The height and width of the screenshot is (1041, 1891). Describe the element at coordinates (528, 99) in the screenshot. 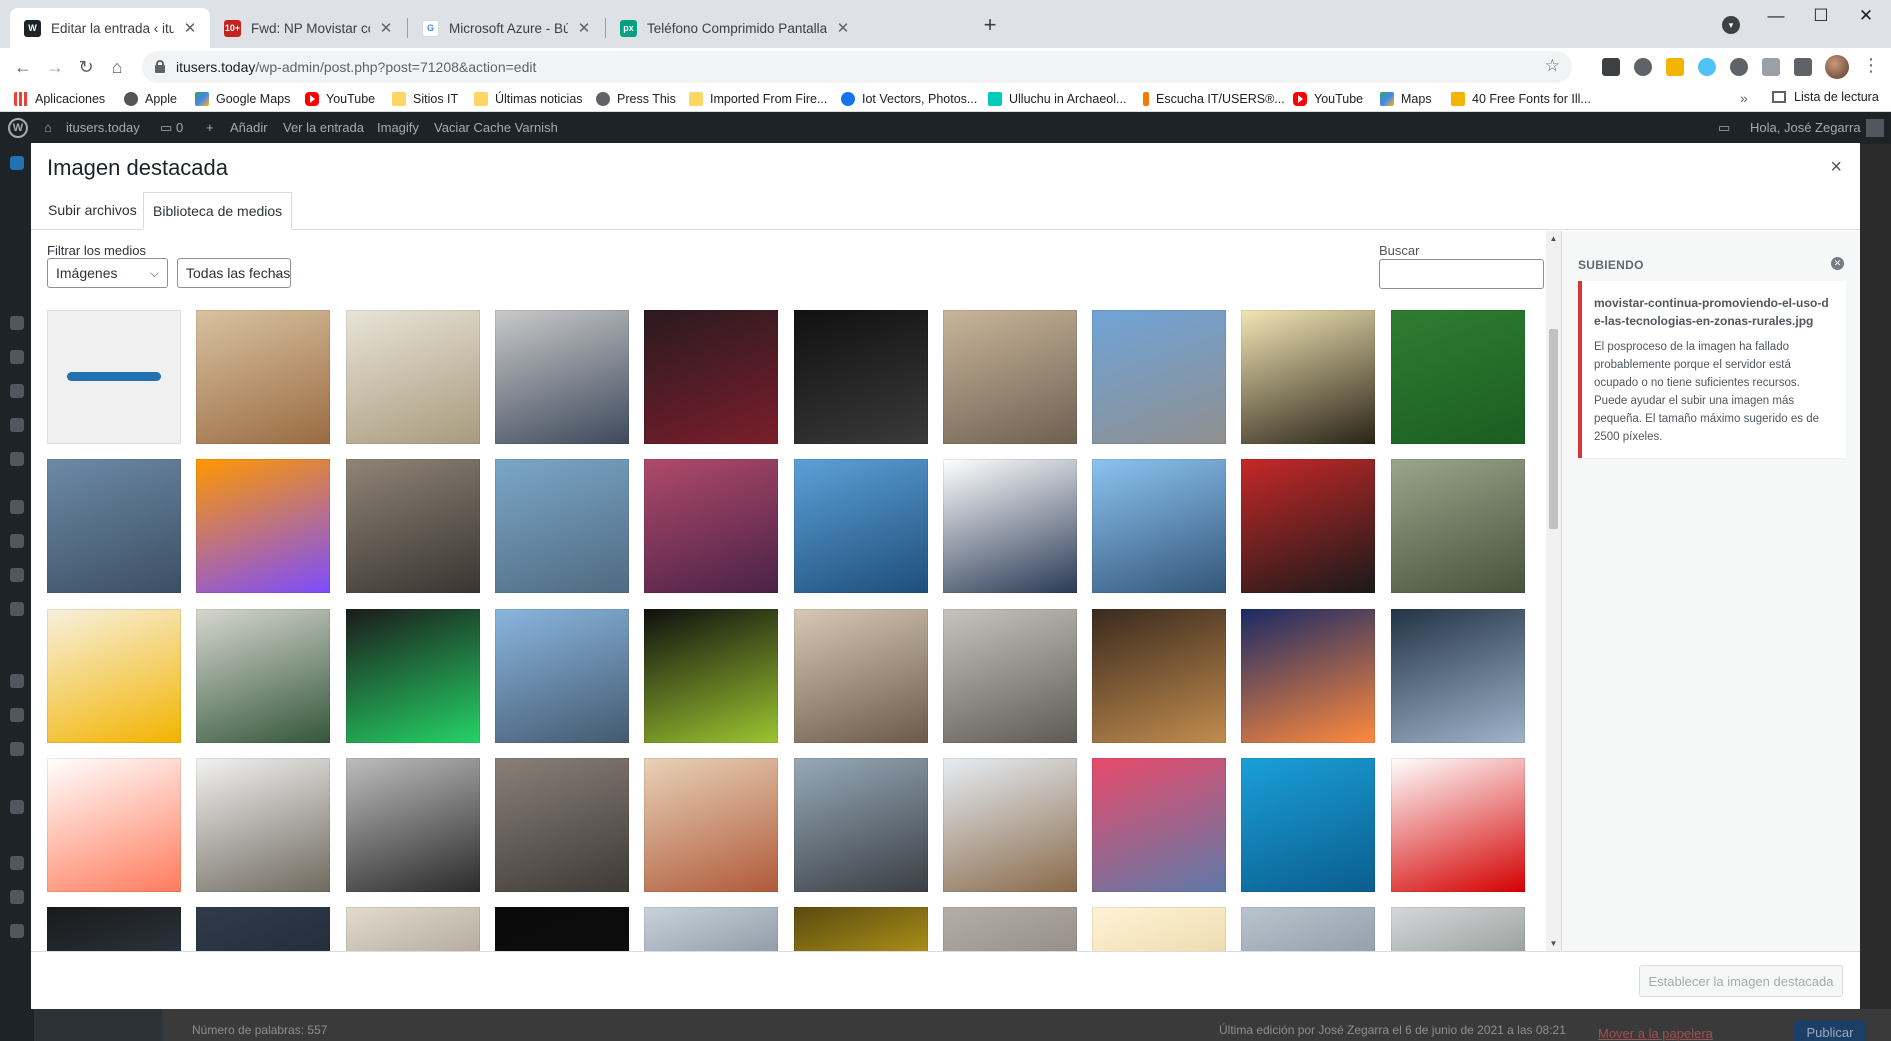

I see `bookmark-ultimas-noticias: Últimas noticias` at that location.